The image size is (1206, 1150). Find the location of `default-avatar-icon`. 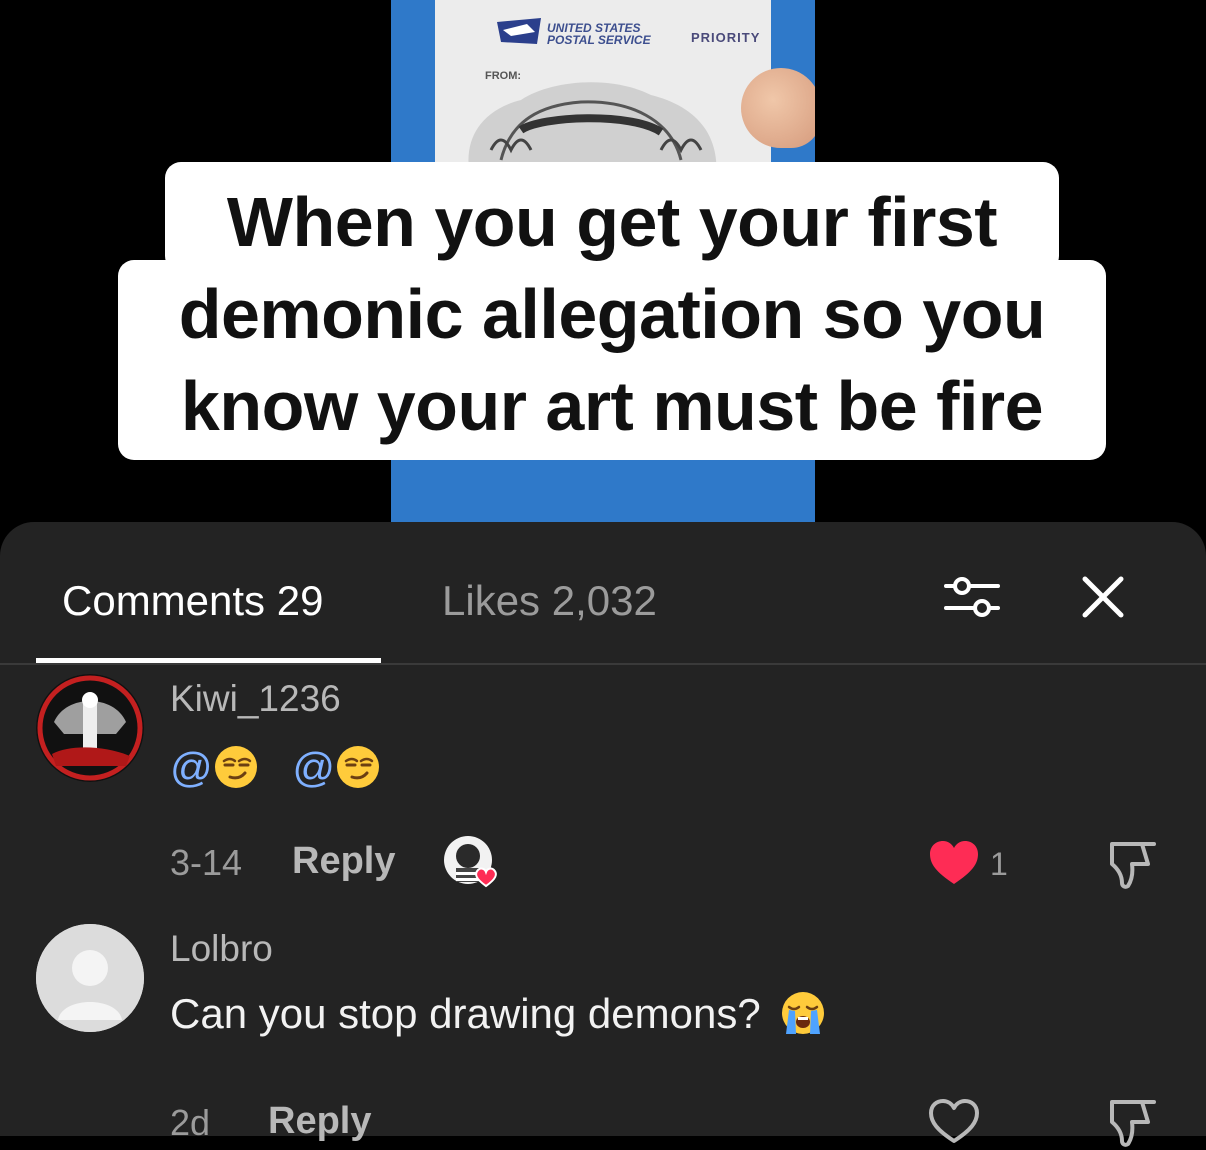

default-avatar-icon is located at coordinates (90, 978).